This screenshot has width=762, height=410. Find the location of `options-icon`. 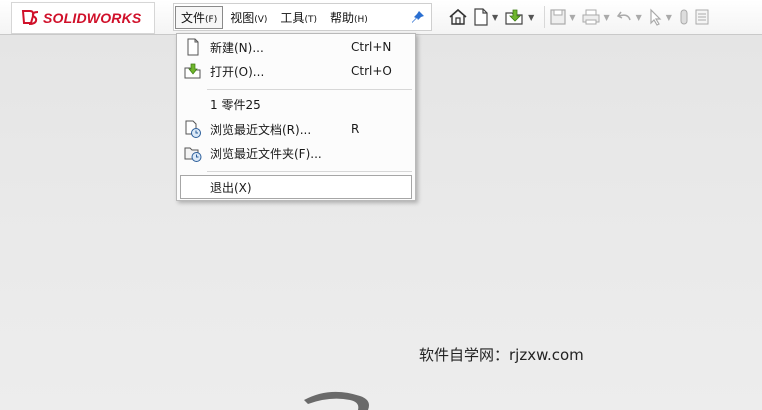

options-icon is located at coordinates (702, 17).